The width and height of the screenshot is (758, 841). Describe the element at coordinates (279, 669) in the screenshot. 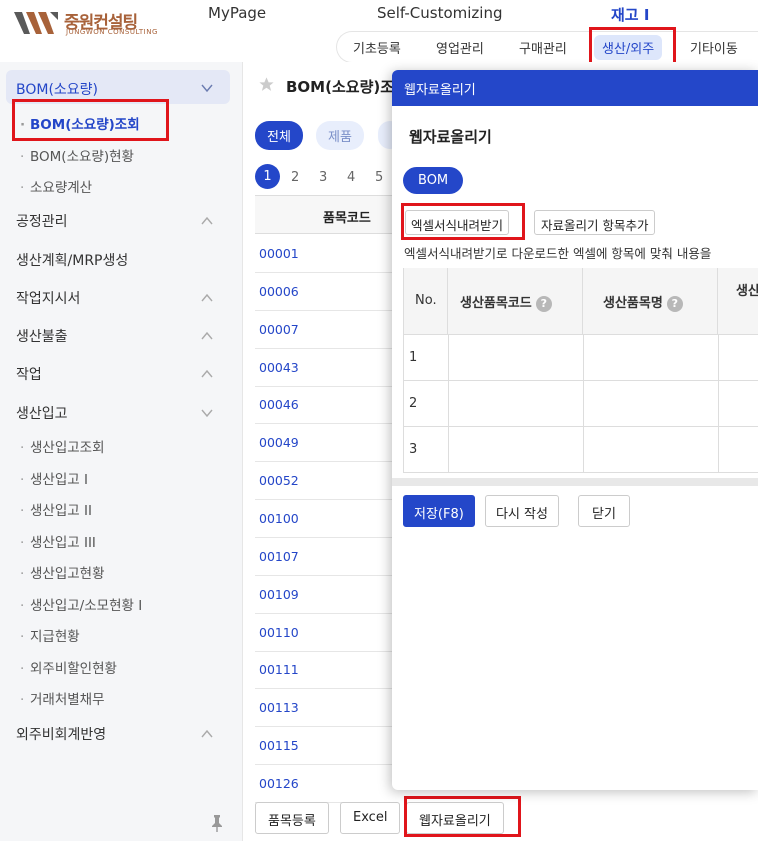

I see `item-code-link: 00111` at that location.